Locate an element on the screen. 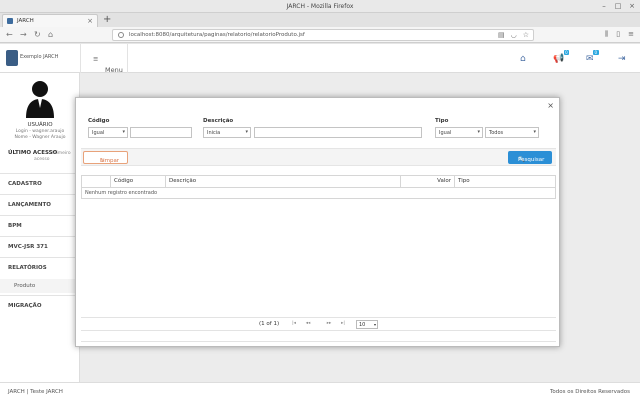  column-label: Valor is located at coordinates (444, 181).